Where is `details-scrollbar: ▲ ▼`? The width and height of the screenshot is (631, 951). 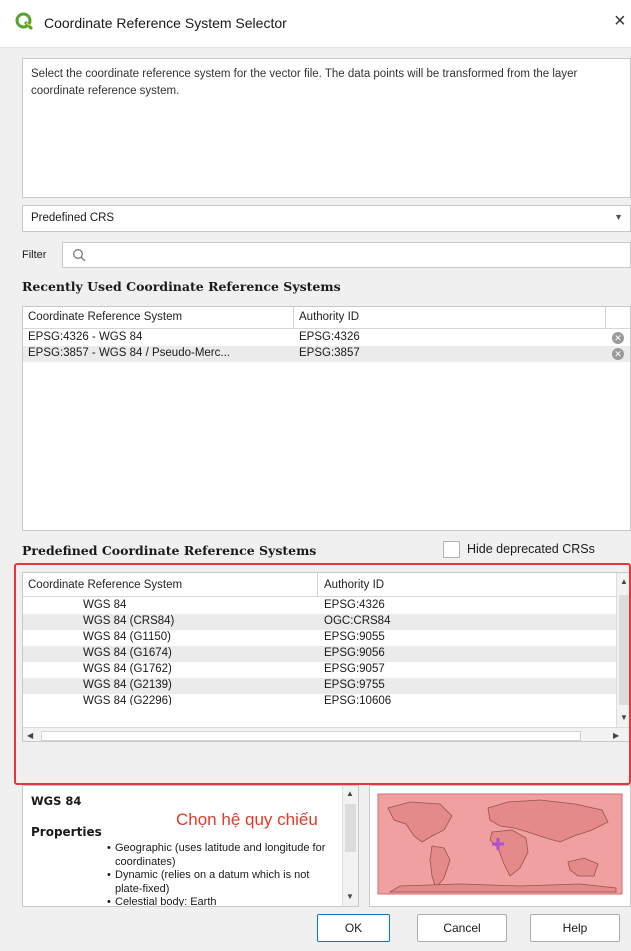
details-scrollbar: ▲ ▼ is located at coordinates (350, 846).